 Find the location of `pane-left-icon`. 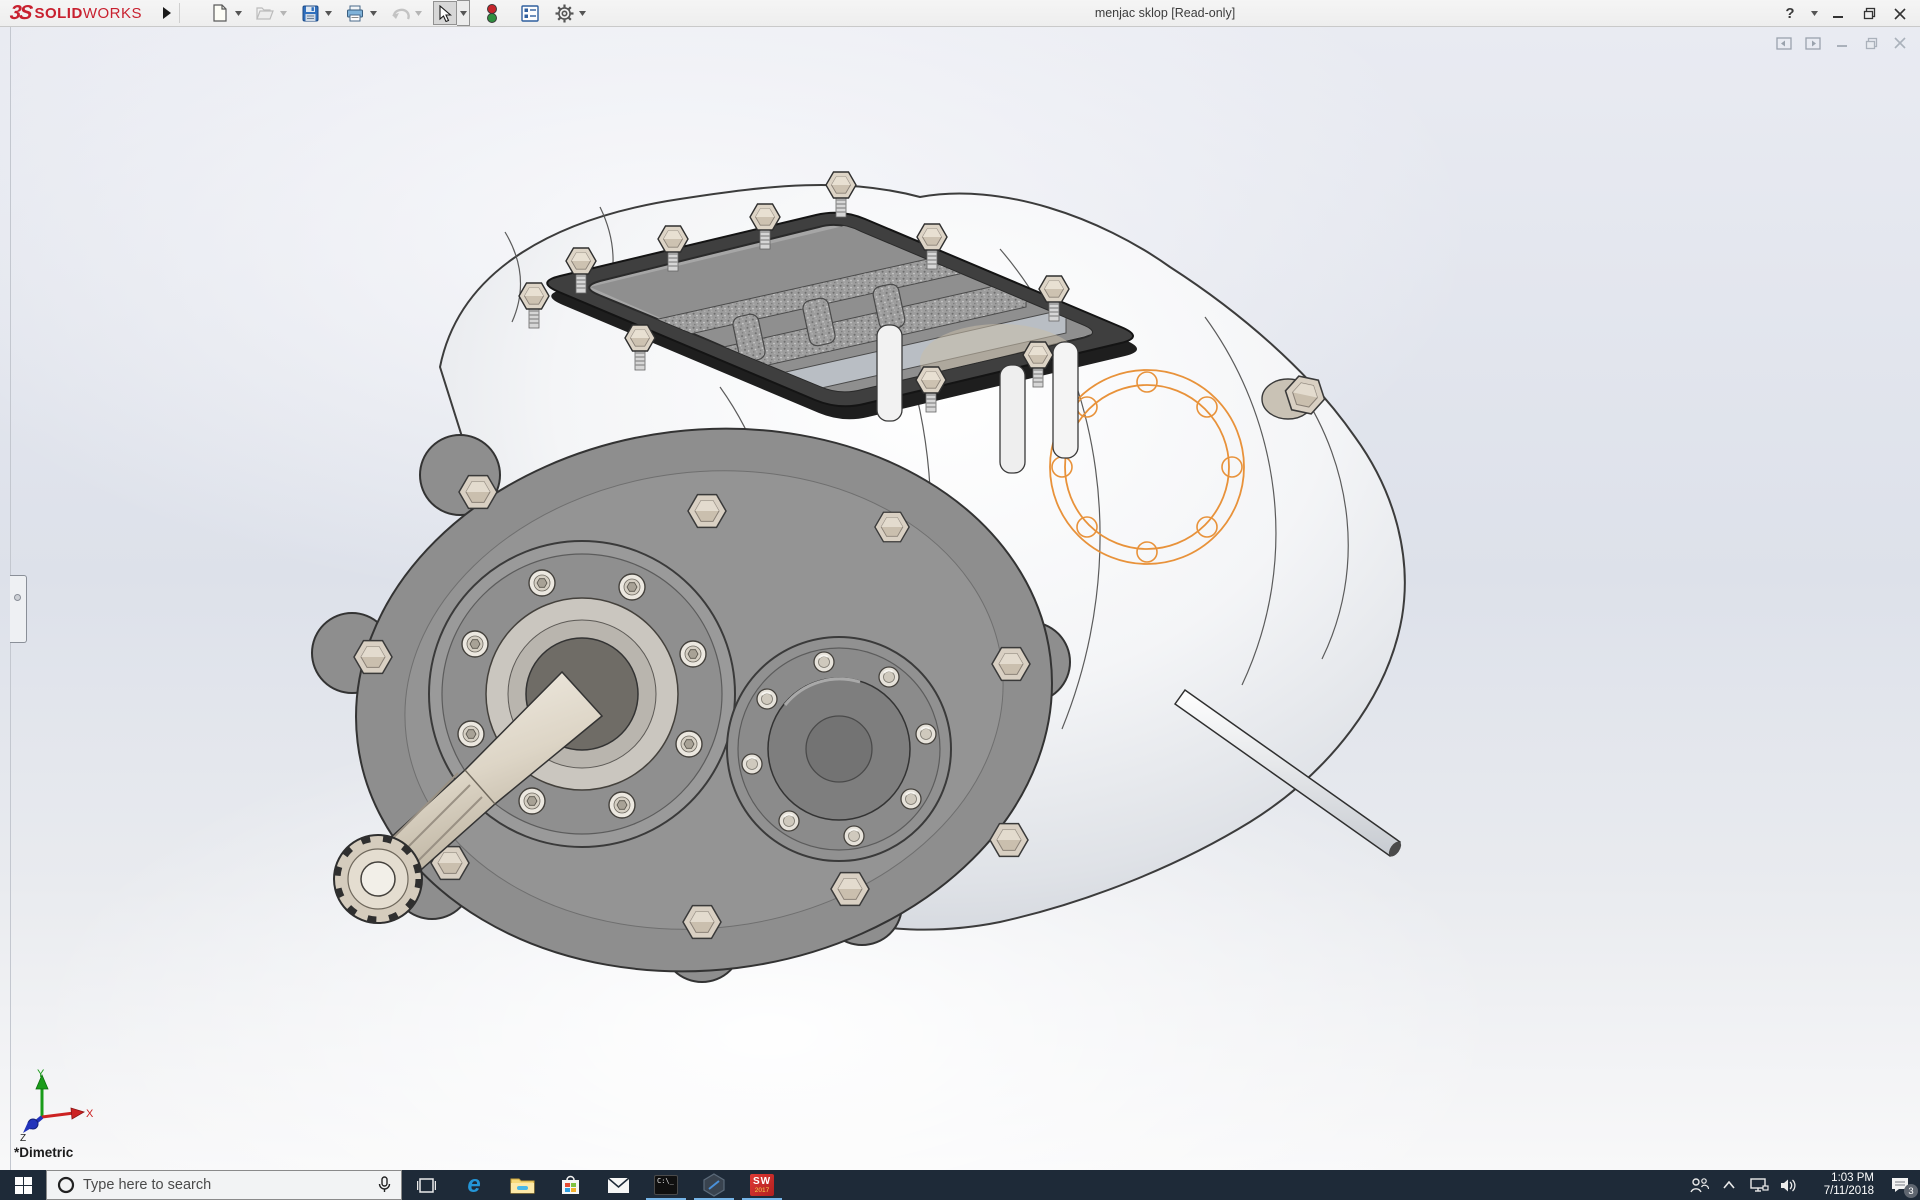

pane-left-icon is located at coordinates (1784, 43).